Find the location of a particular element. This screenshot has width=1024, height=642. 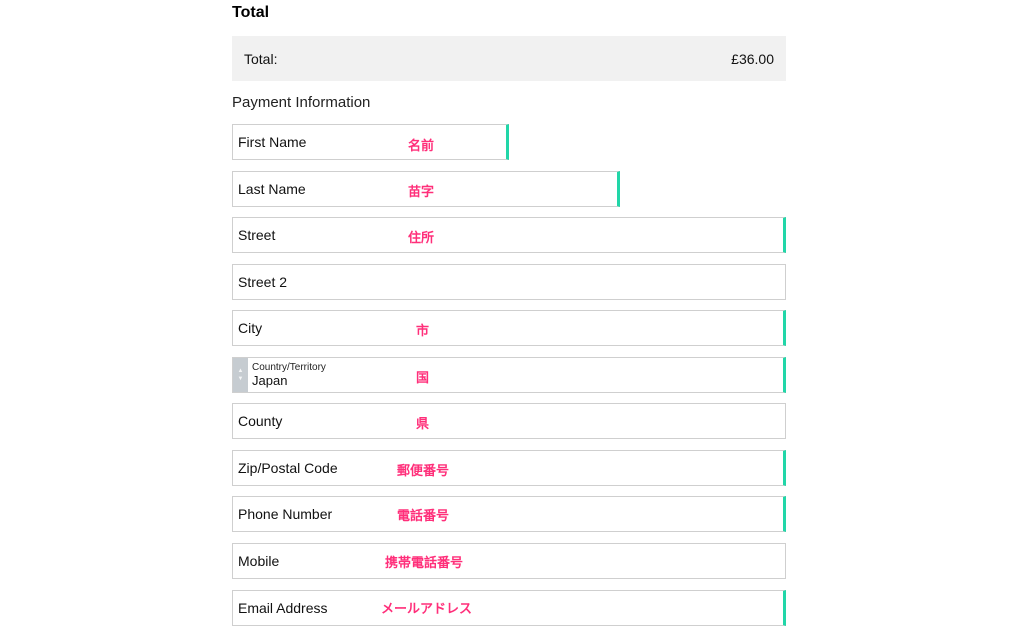

phone-number-placeholder: Phone Number is located at coordinates (285, 514).